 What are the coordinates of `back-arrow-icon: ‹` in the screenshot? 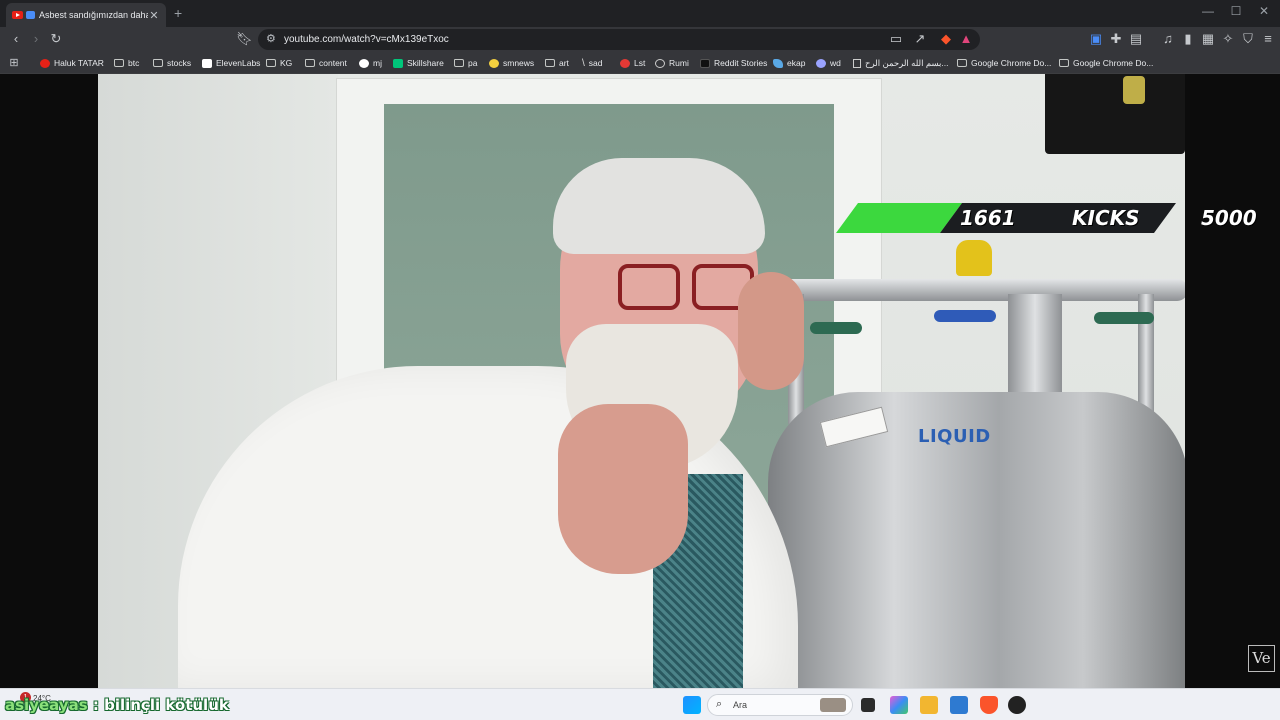 It's located at (16, 39).